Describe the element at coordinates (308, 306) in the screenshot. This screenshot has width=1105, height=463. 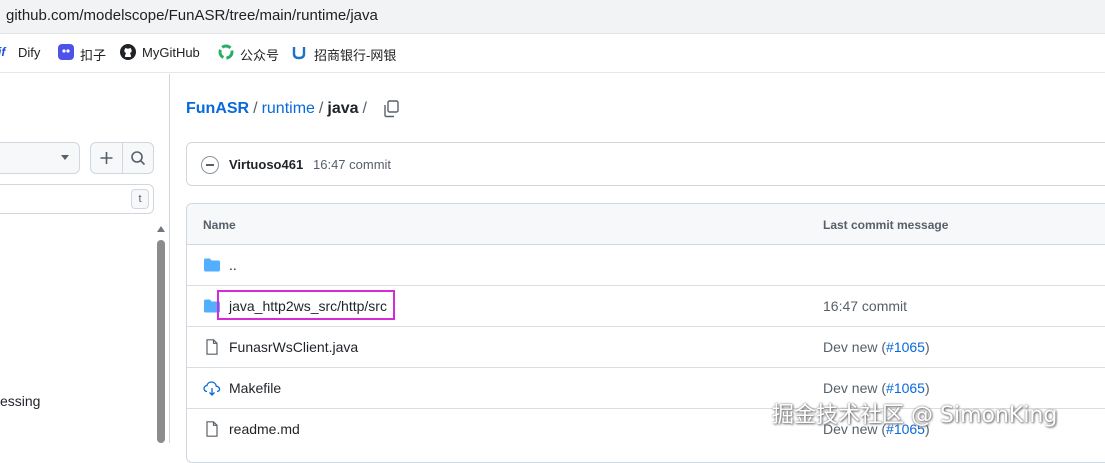
I see `file-link: java_http2ws_src/http/src` at that location.